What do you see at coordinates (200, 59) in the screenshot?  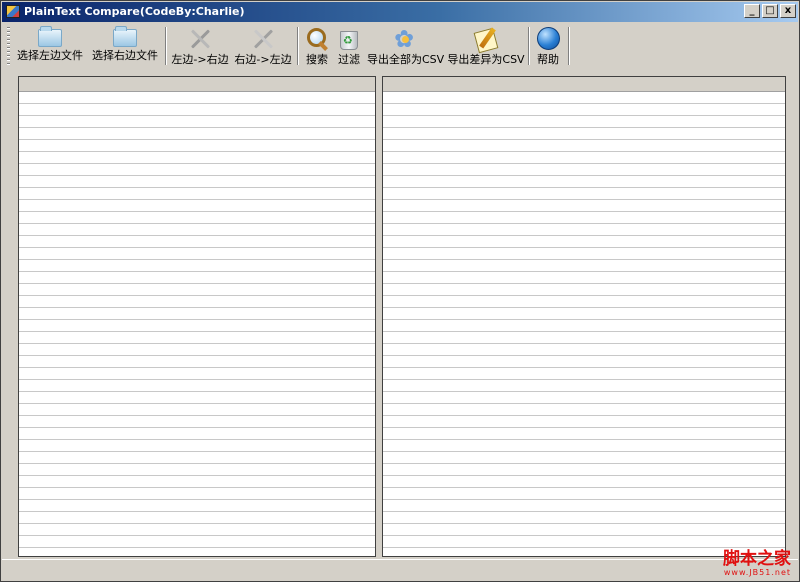 I see `copy-left-to-right-label: 左边->右边` at bounding box center [200, 59].